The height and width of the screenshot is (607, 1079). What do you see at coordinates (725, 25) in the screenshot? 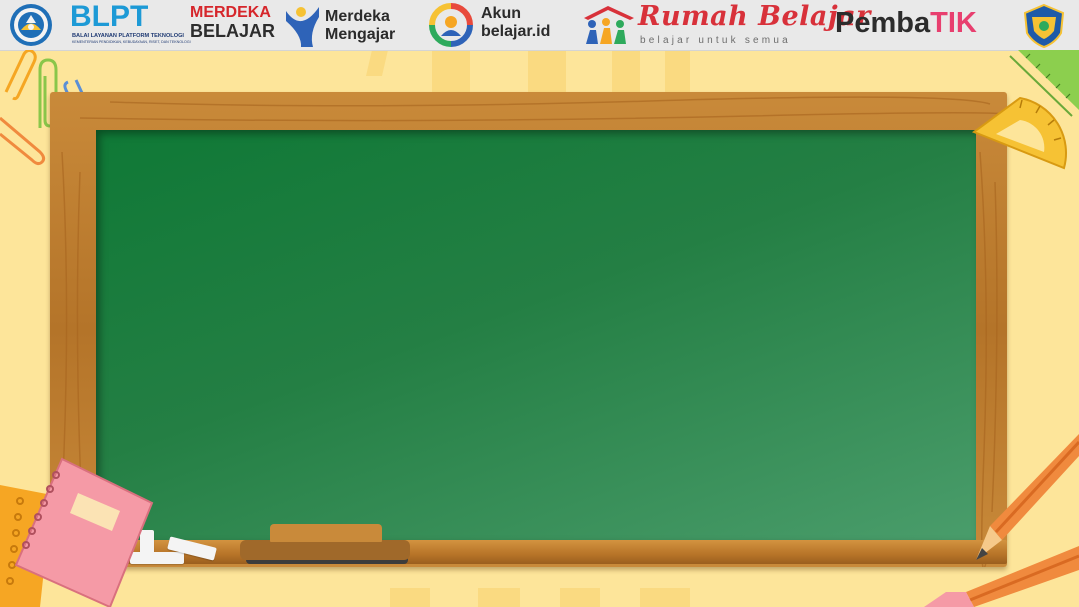
I see `rumah-belajar-logo: Rumah Belajar belajar untuk semua` at bounding box center [725, 25].